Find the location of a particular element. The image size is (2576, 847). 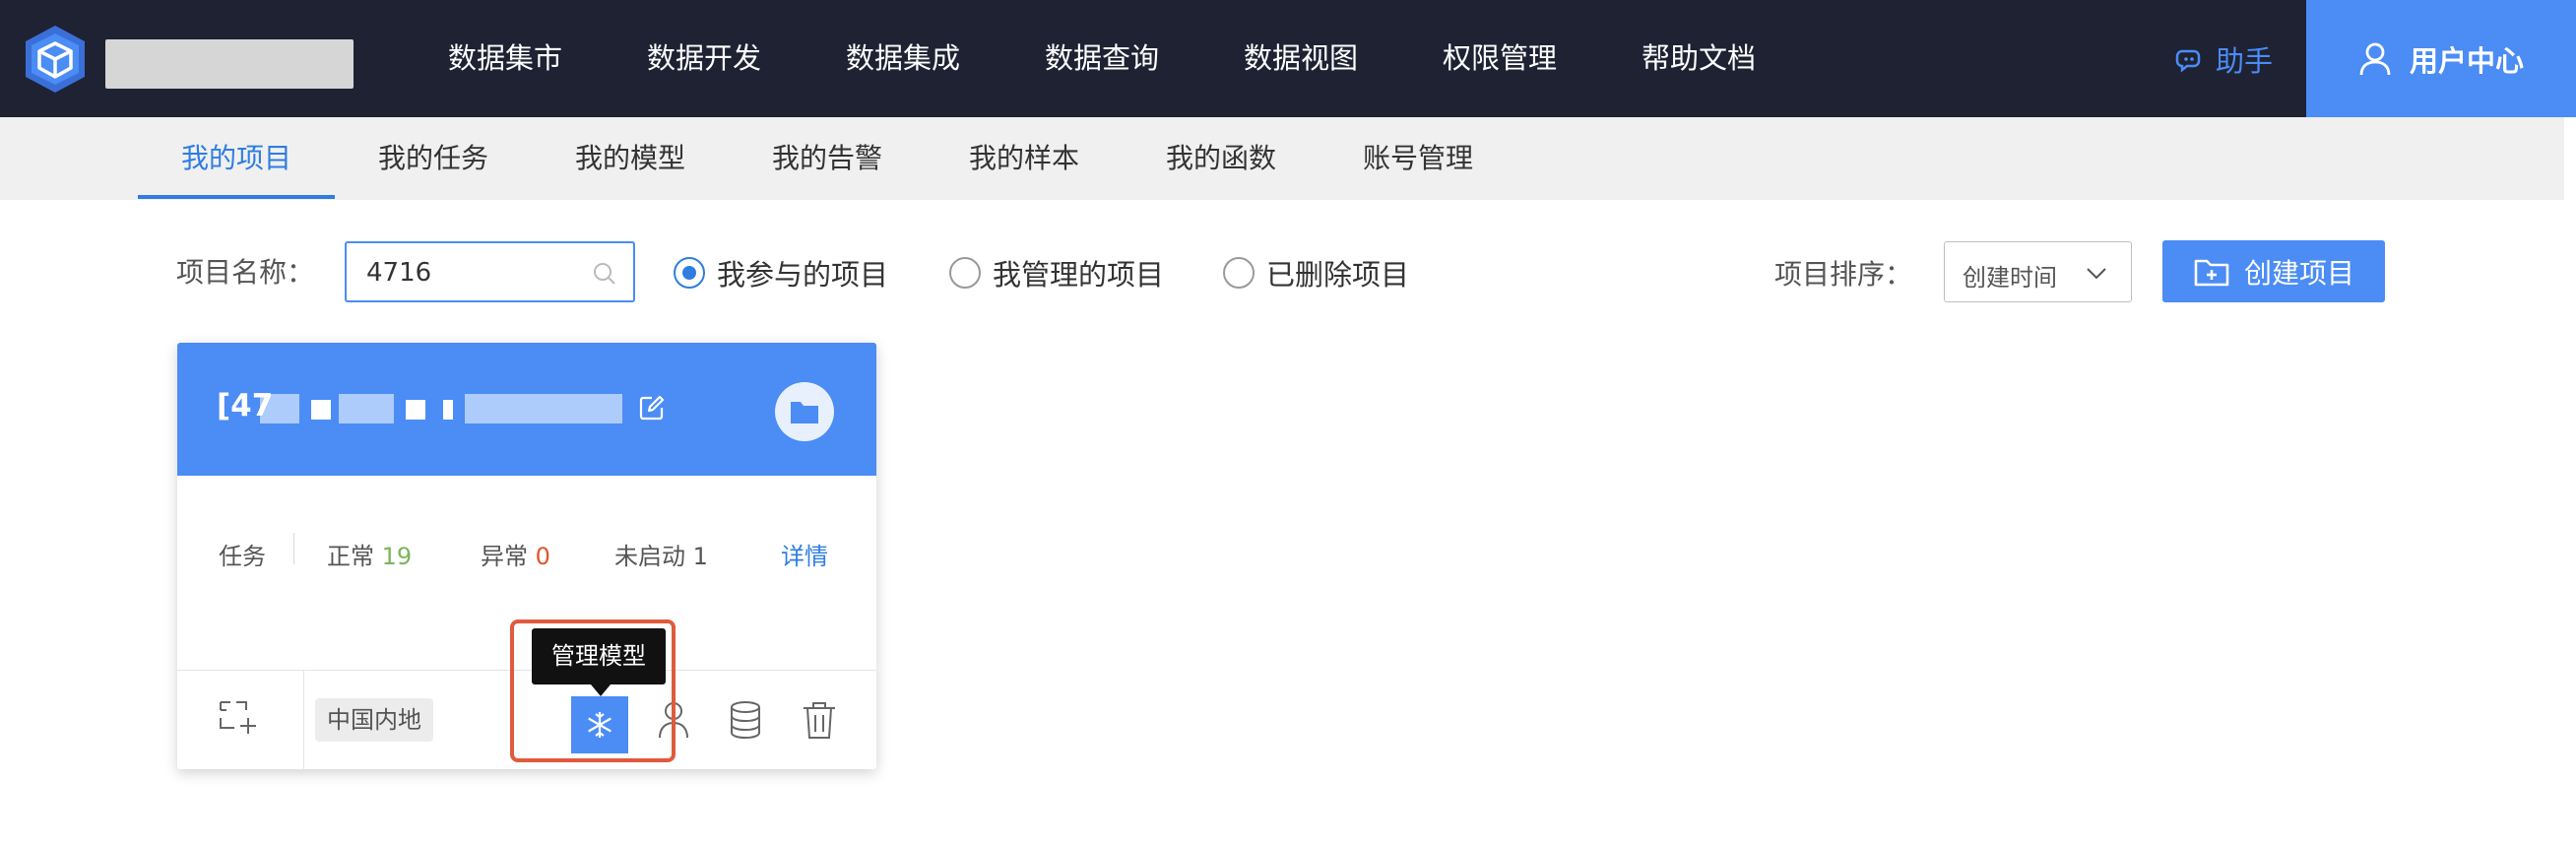

tab-my-alerts: 我的告警 is located at coordinates (827, 158).